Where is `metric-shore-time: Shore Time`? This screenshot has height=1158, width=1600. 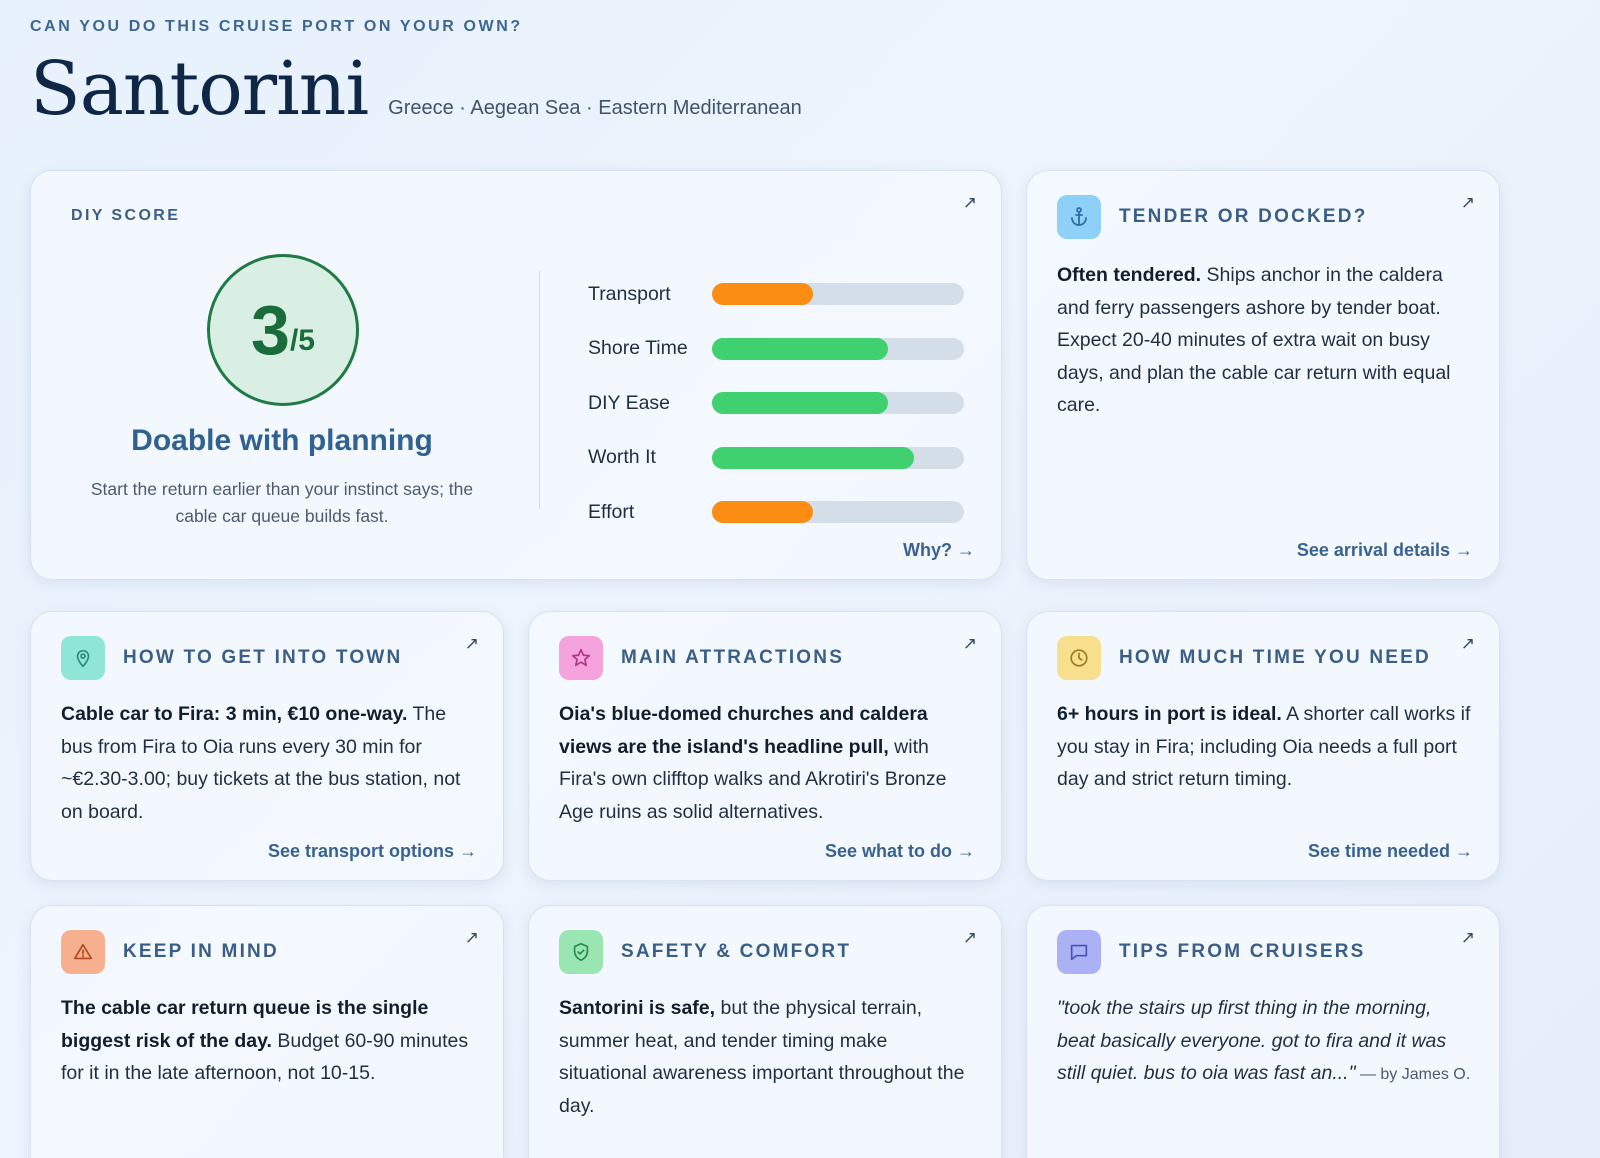
metric-shore-time: Shore Time is located at coordinates (776, 349).